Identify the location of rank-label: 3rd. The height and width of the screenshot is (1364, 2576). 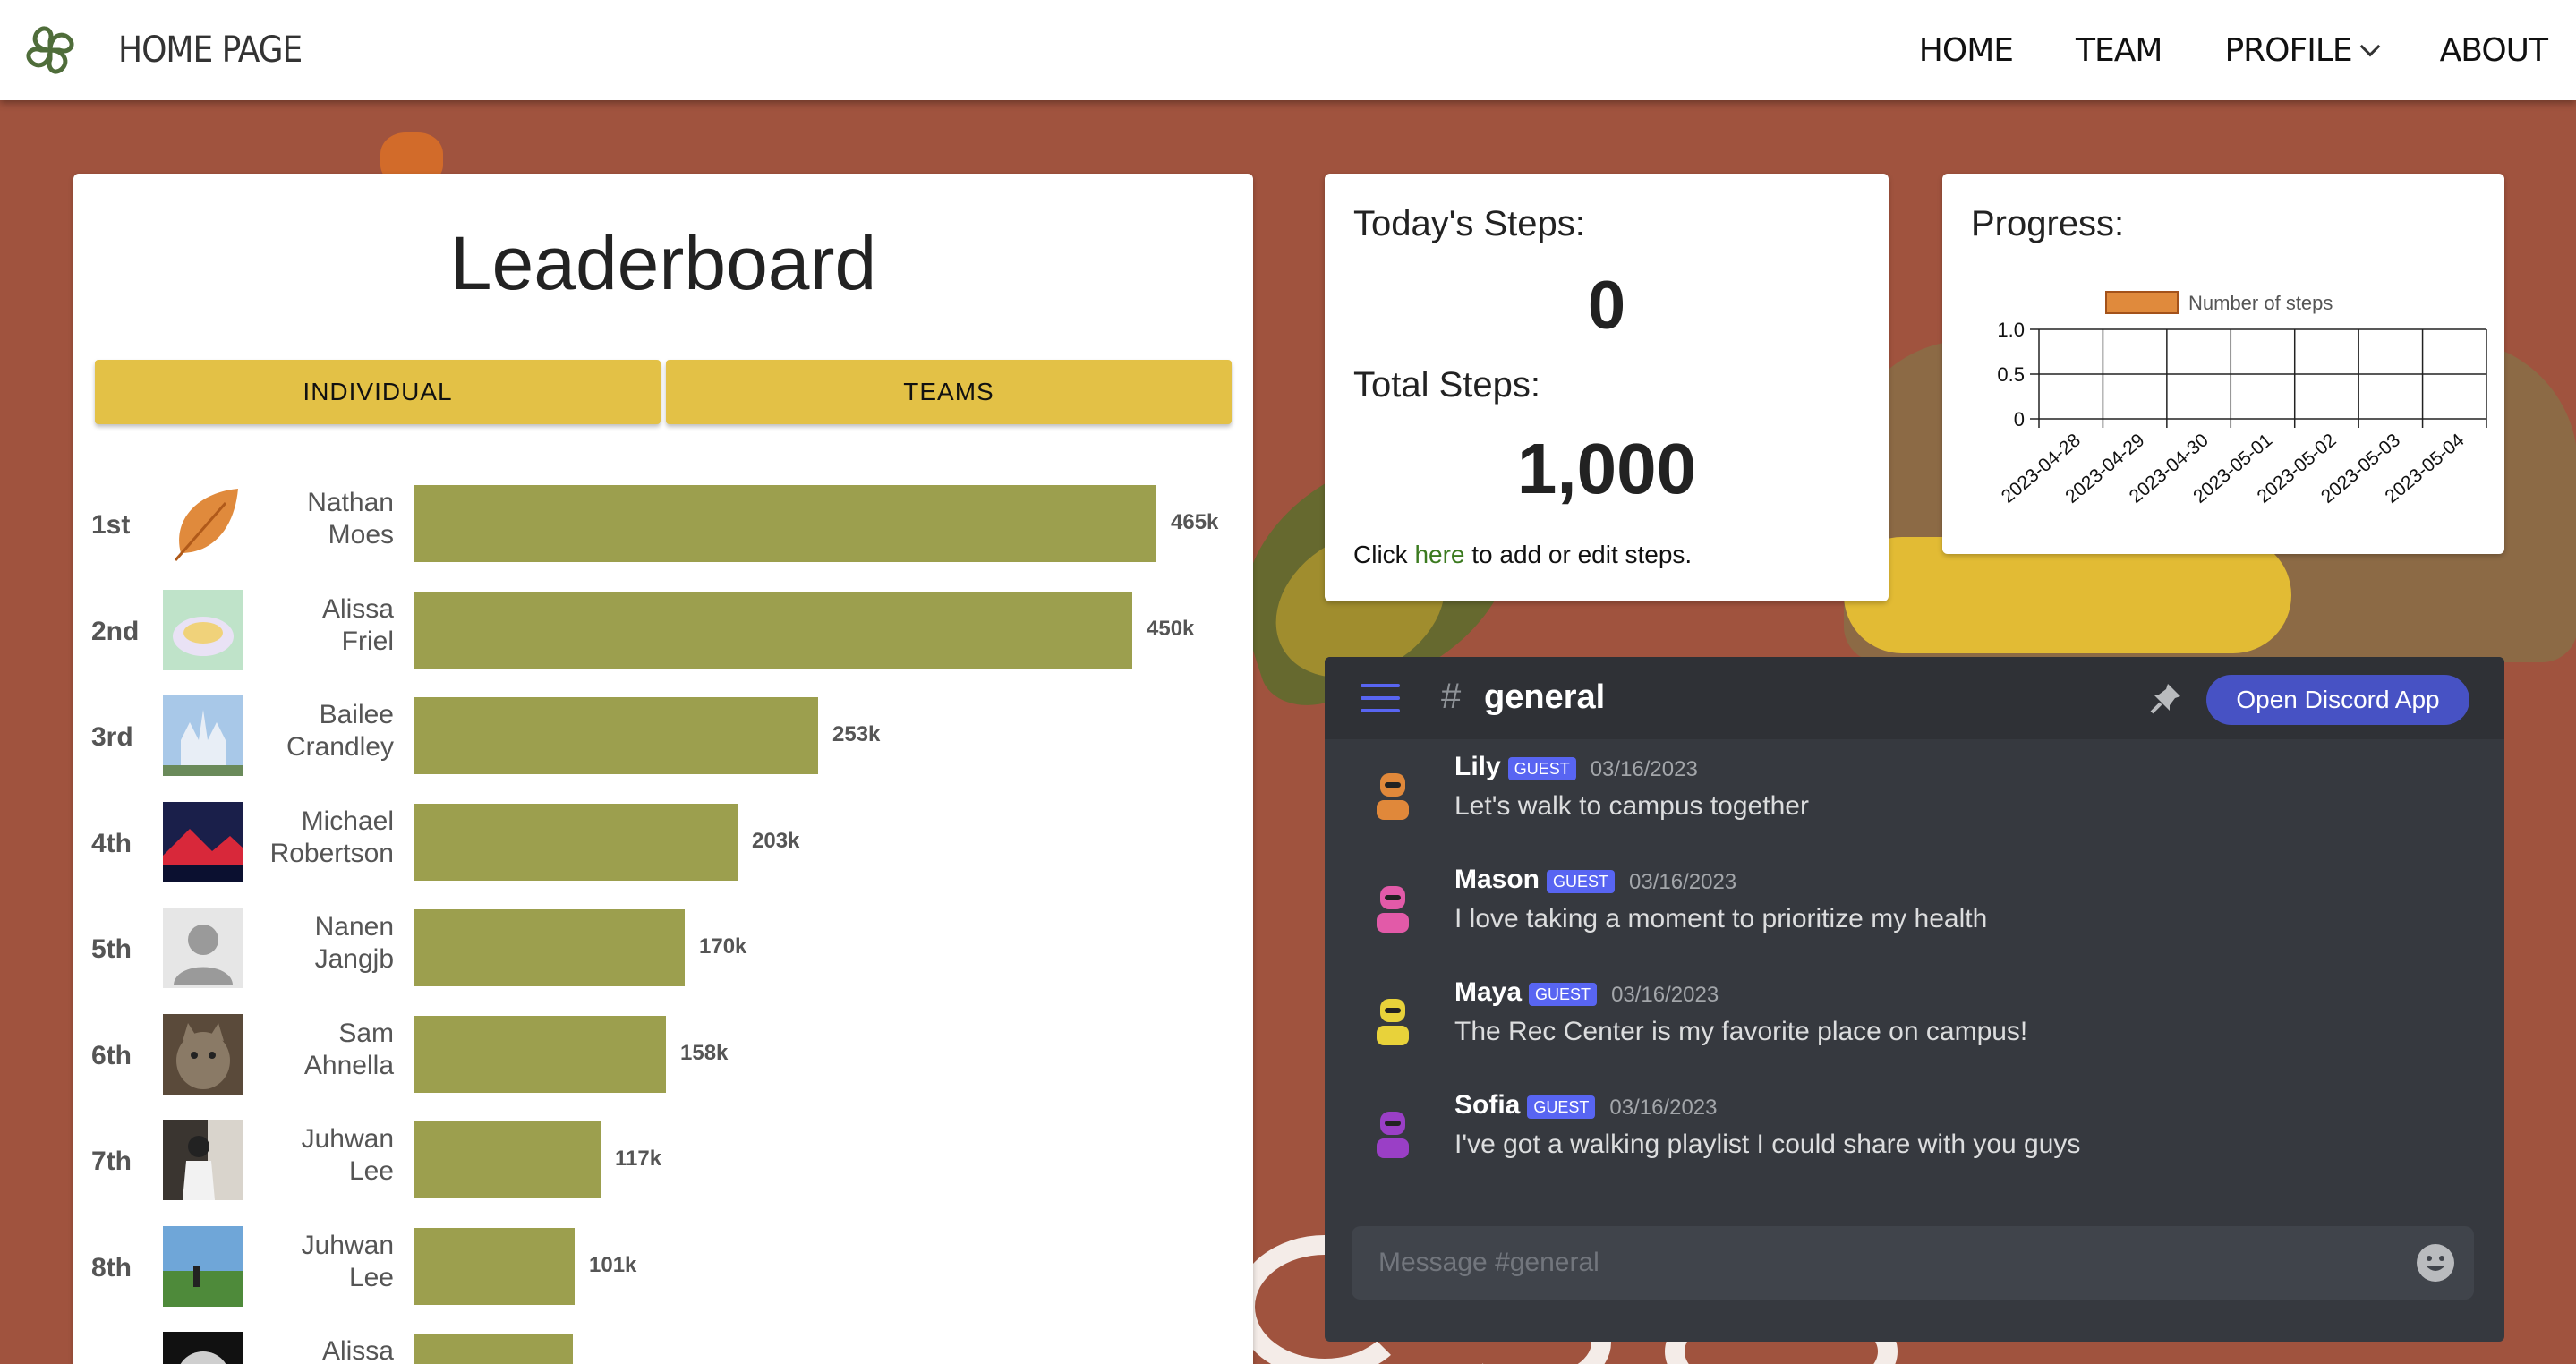
(112, 737).